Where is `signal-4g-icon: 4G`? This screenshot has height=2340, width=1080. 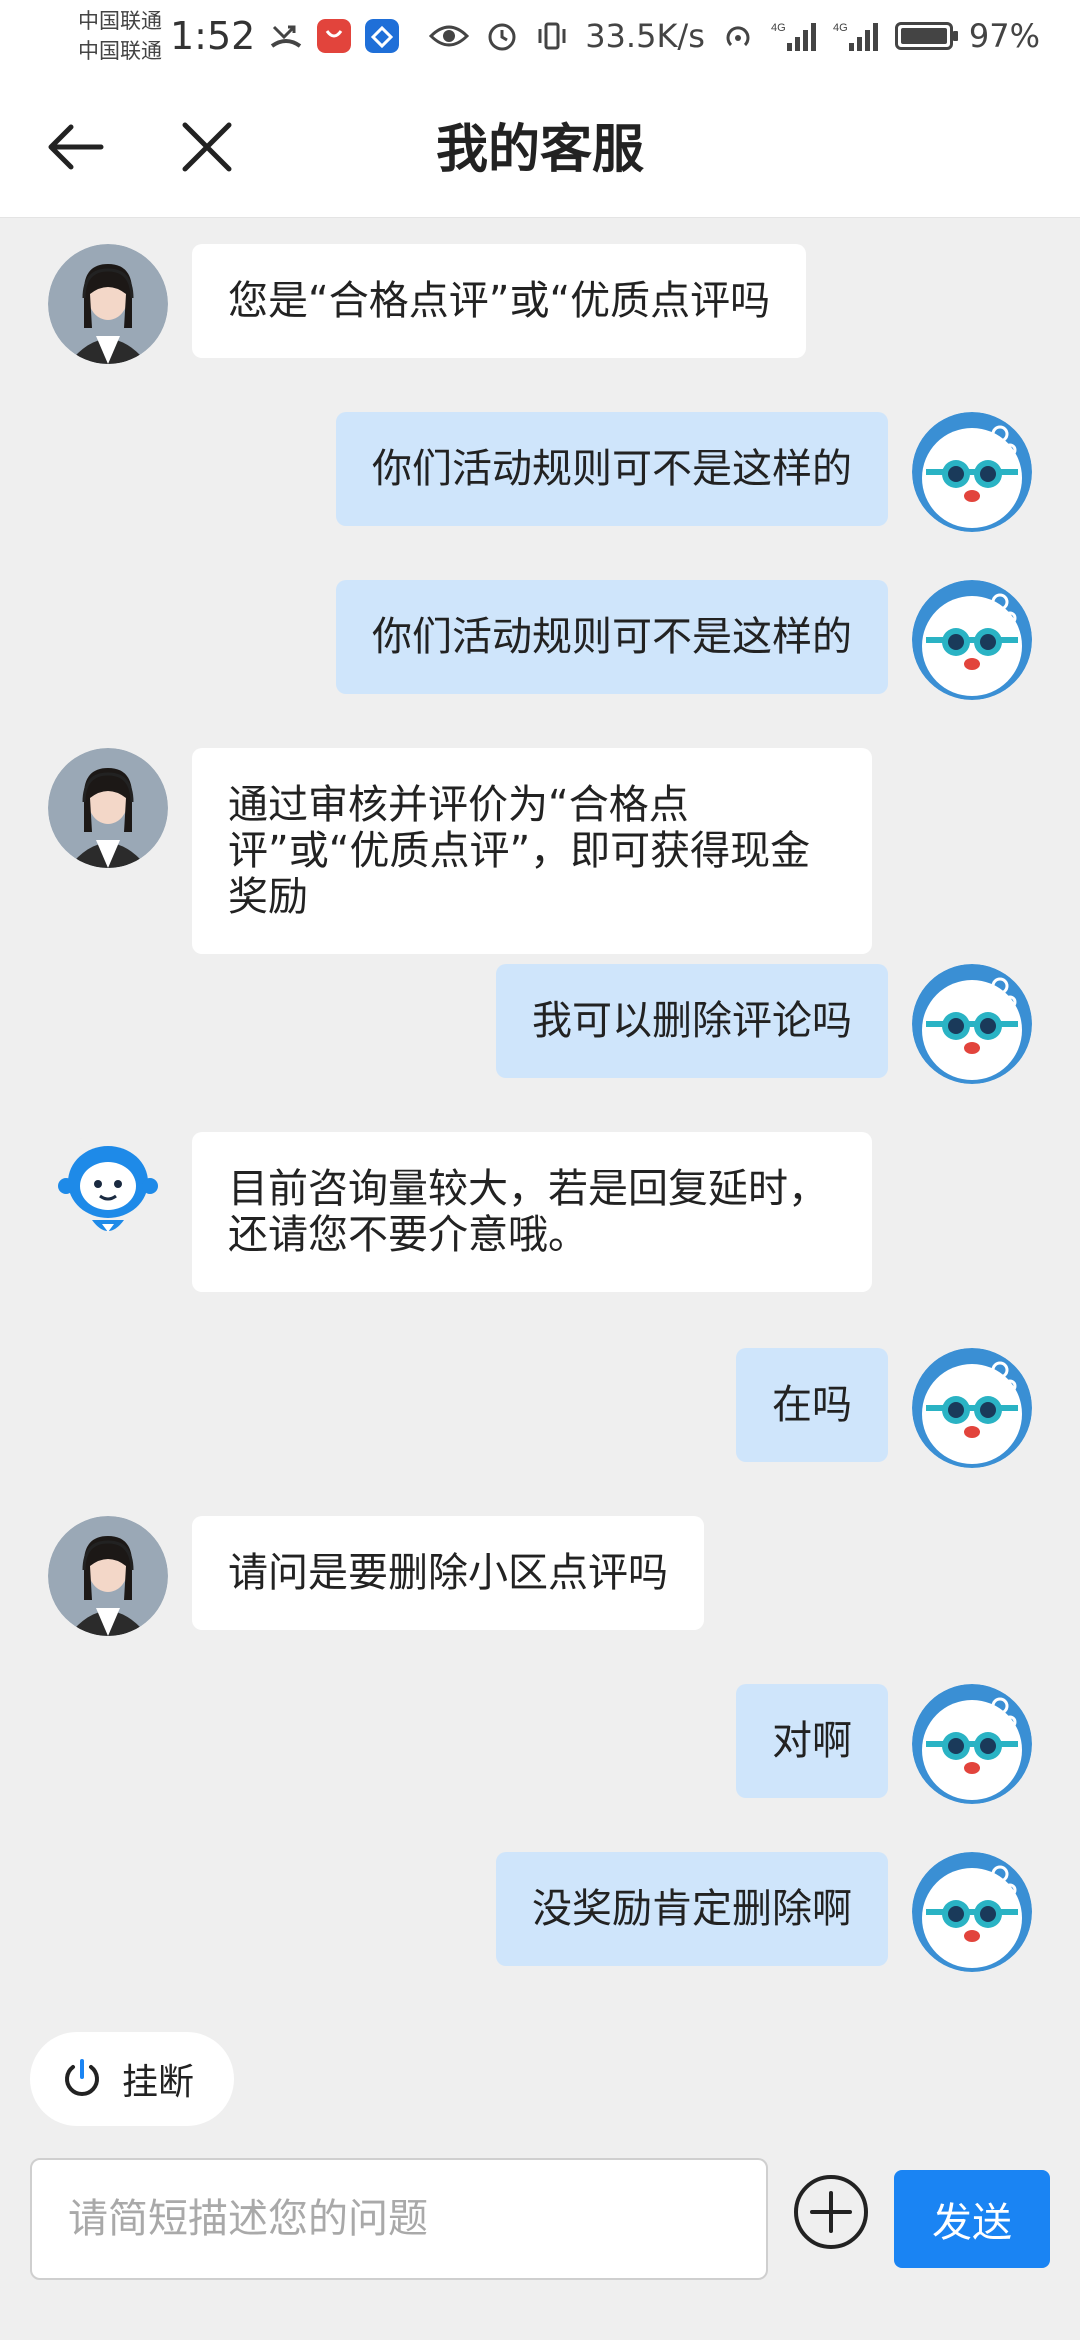 signal-4g-icon: 4G is located at coordinates (793, 36).